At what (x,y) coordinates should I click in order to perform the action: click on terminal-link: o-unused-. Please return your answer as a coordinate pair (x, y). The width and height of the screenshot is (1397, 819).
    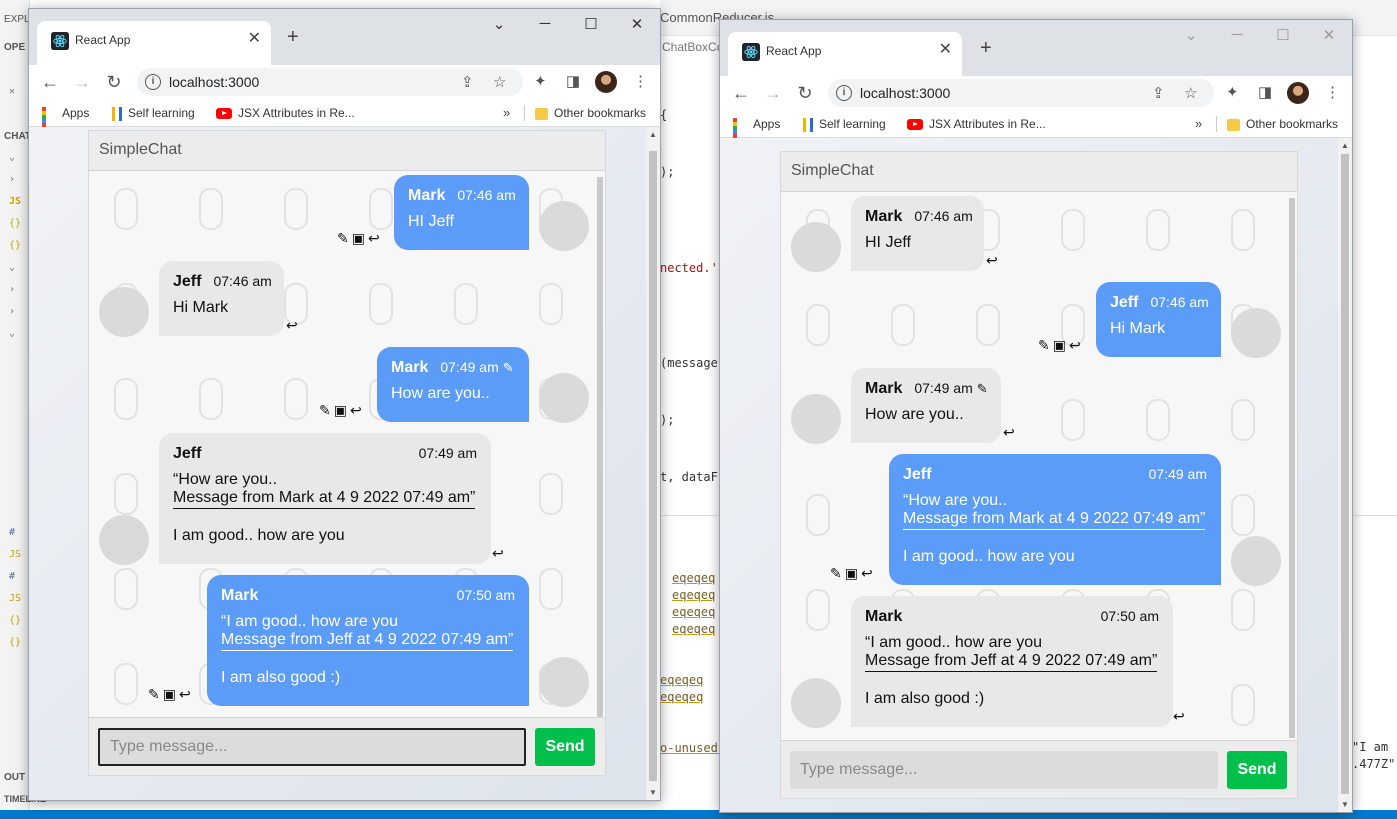
    Looking at the image, I should click on (692, 748).